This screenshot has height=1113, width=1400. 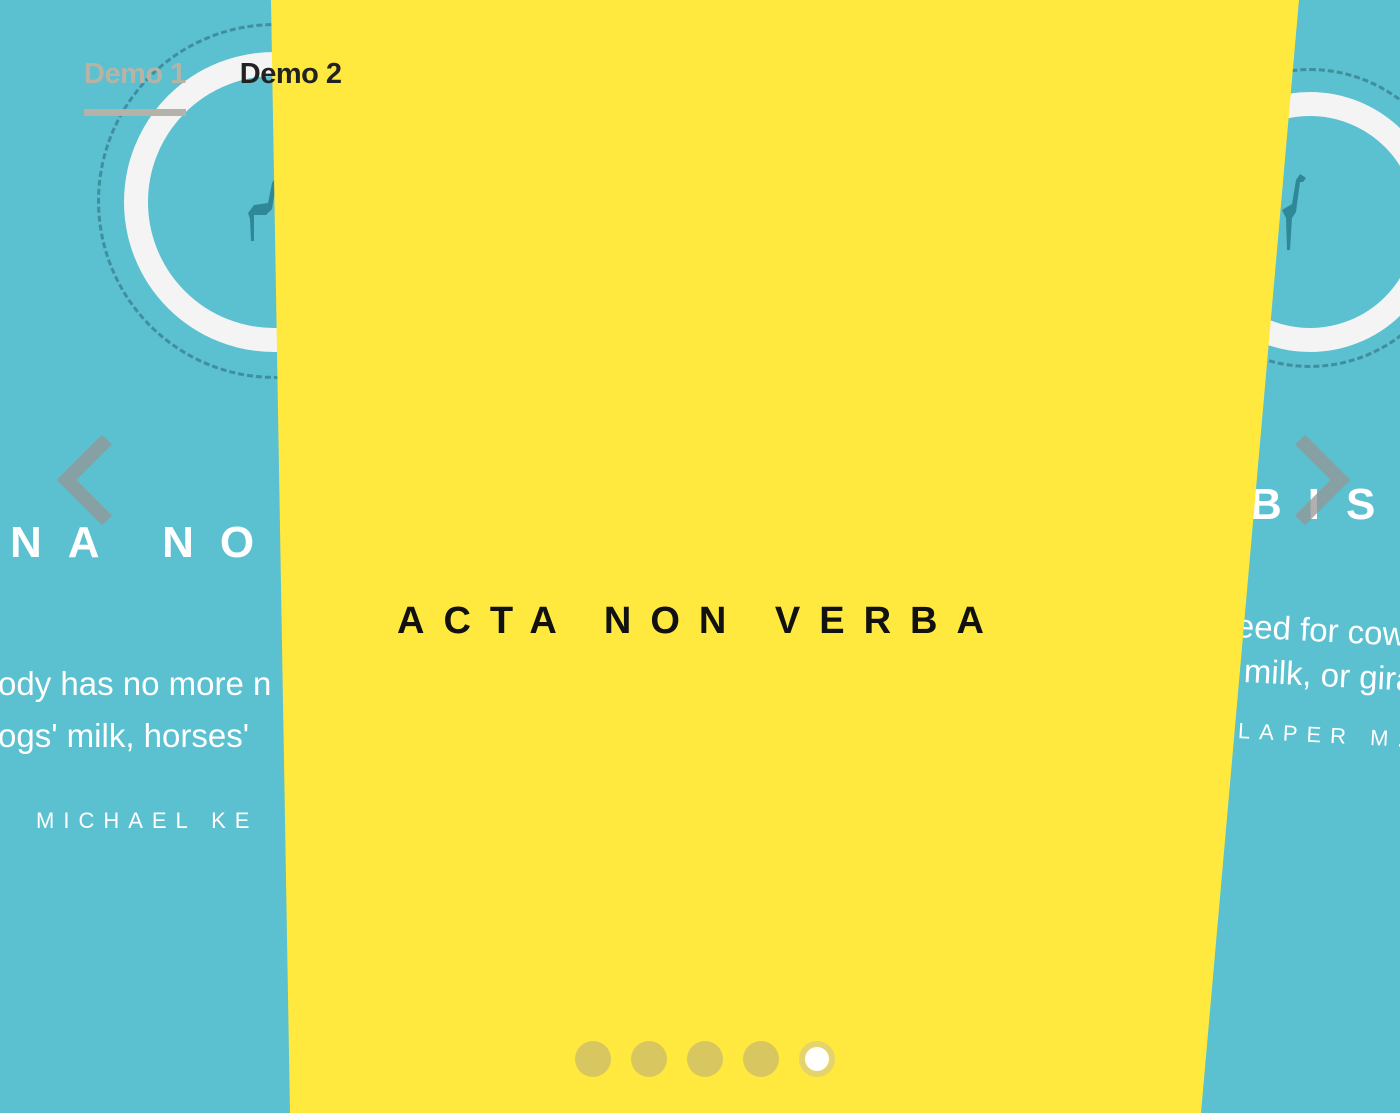 I want to click on chevron-left-icon, so click(x=102, y=480).